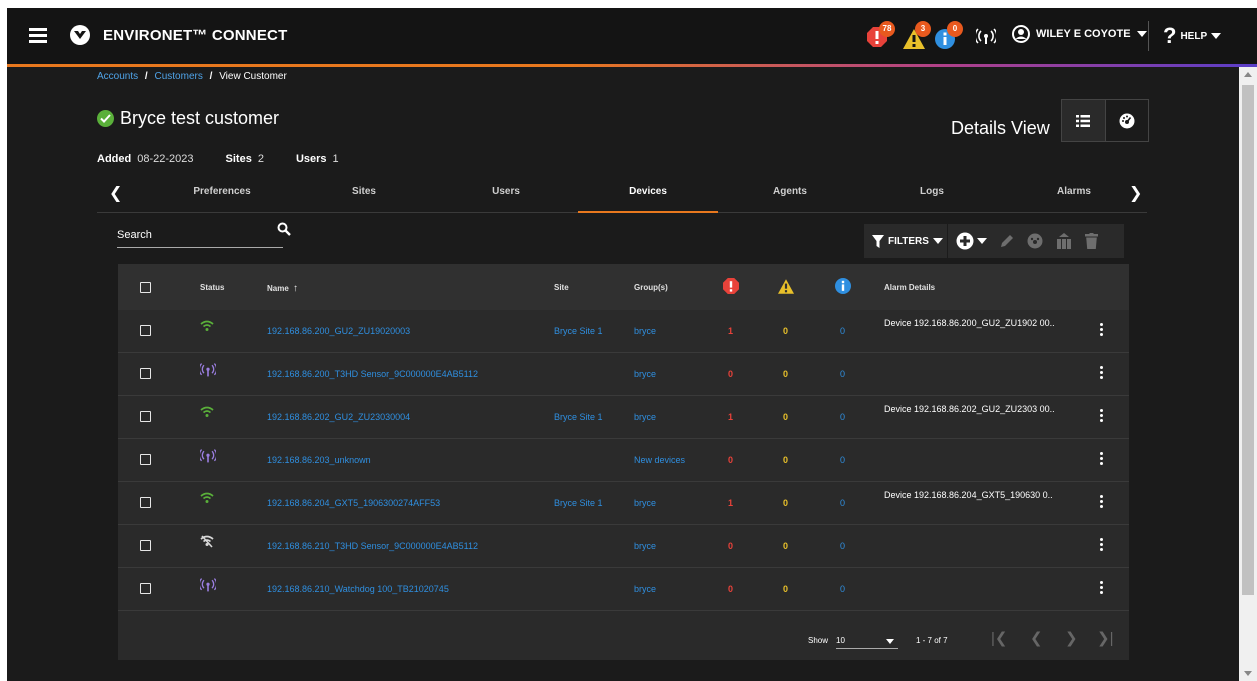 Image resolution: width=1257 pixels, height=681 pixels. Describe the element at coordinates (221, 191) in the screenshot. I see `tab-preferences: Preferences` at that location.